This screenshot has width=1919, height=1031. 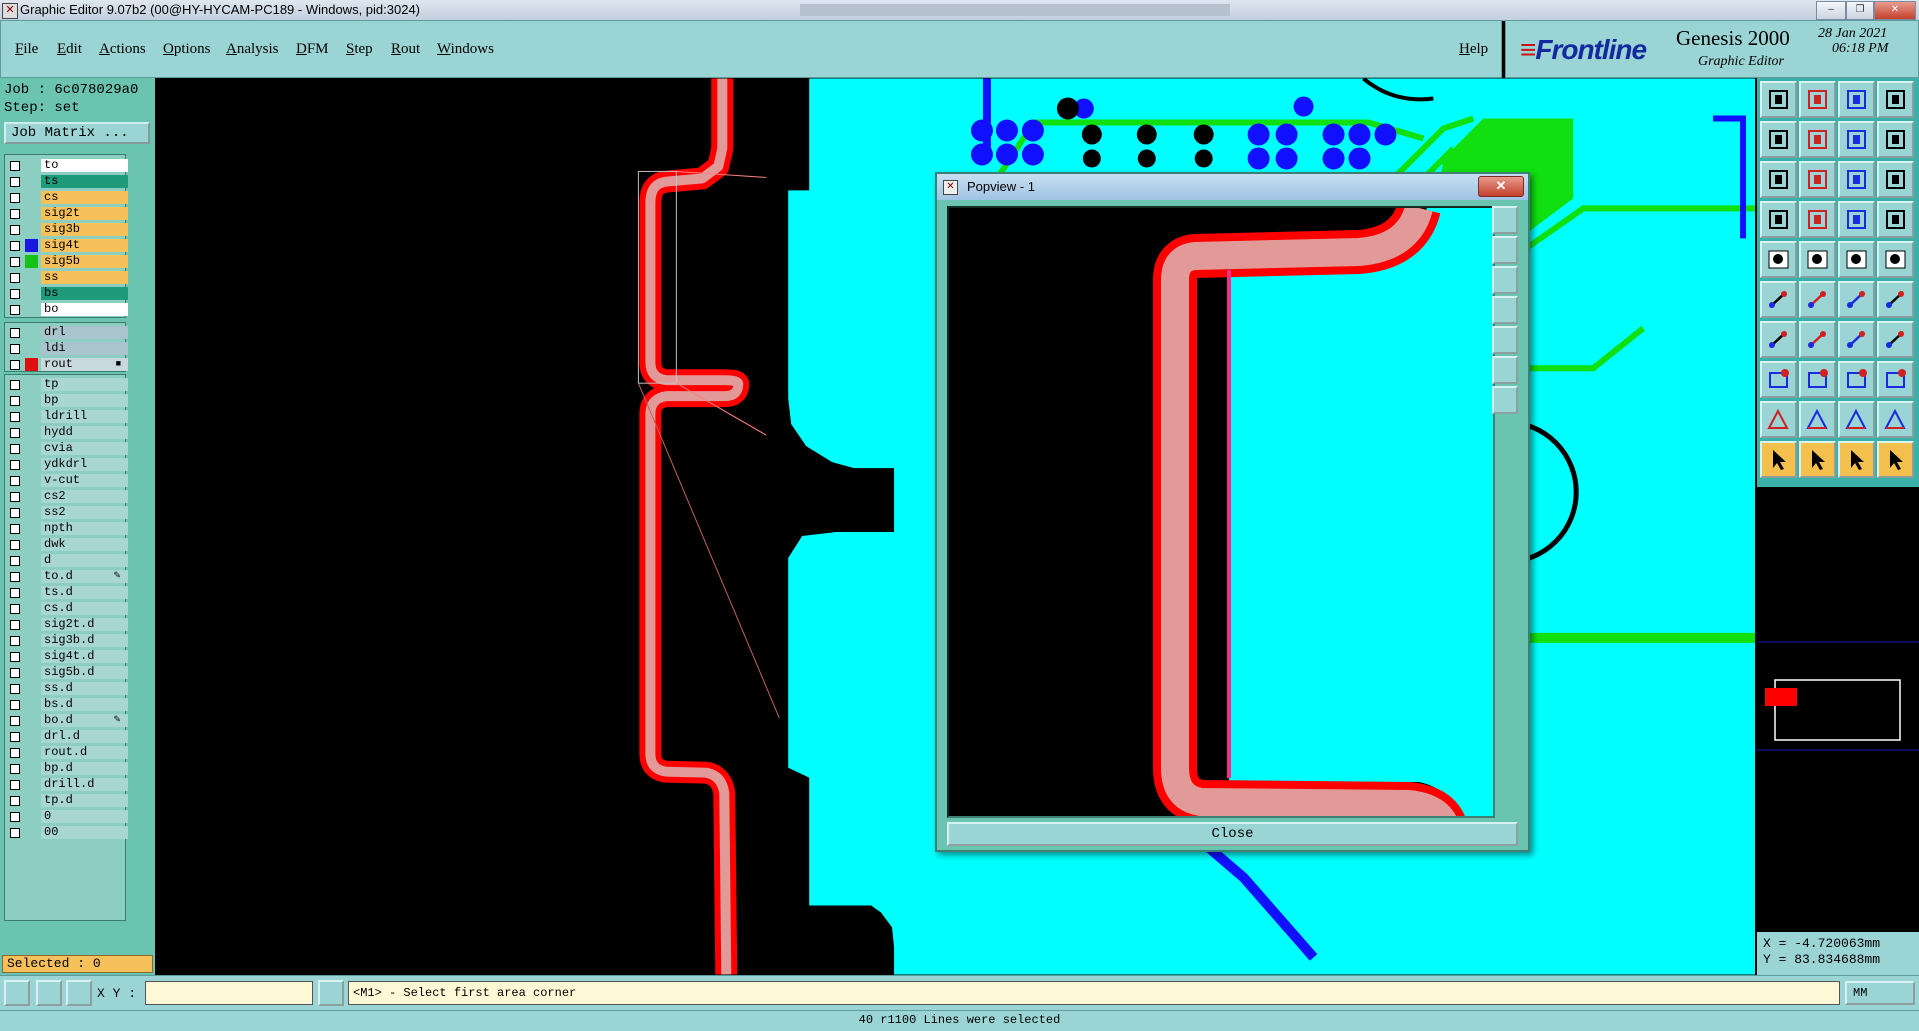 I want to click on layer-name: 0, so click(x=84, y=816).